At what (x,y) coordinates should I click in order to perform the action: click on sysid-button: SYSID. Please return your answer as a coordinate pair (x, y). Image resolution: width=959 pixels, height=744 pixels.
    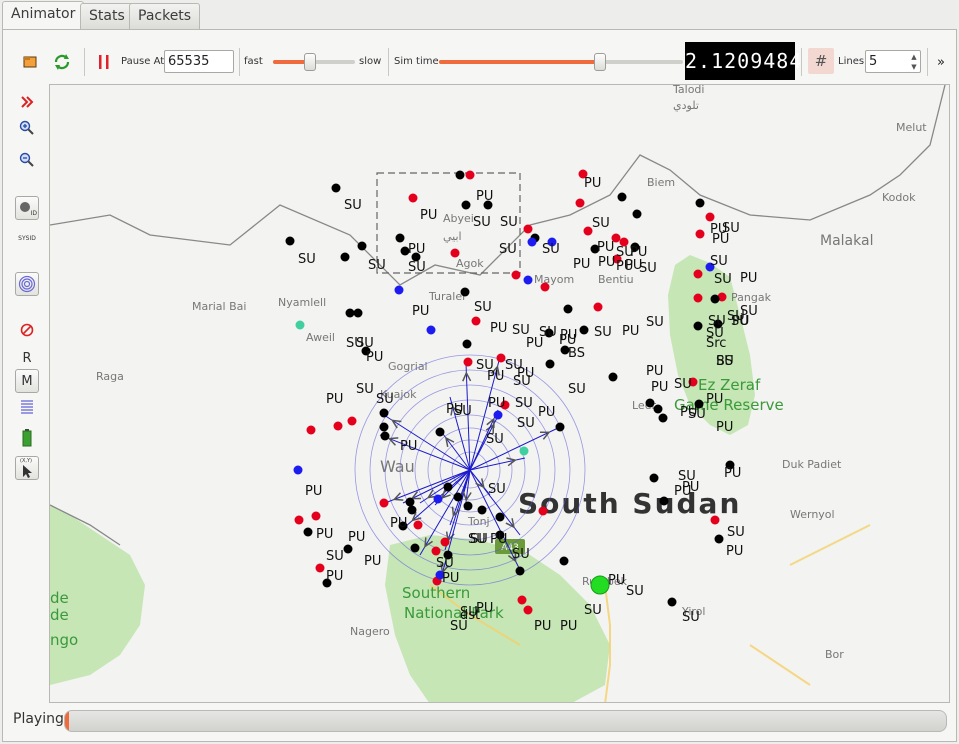
    Looking at the image, I should click on (27, 238).